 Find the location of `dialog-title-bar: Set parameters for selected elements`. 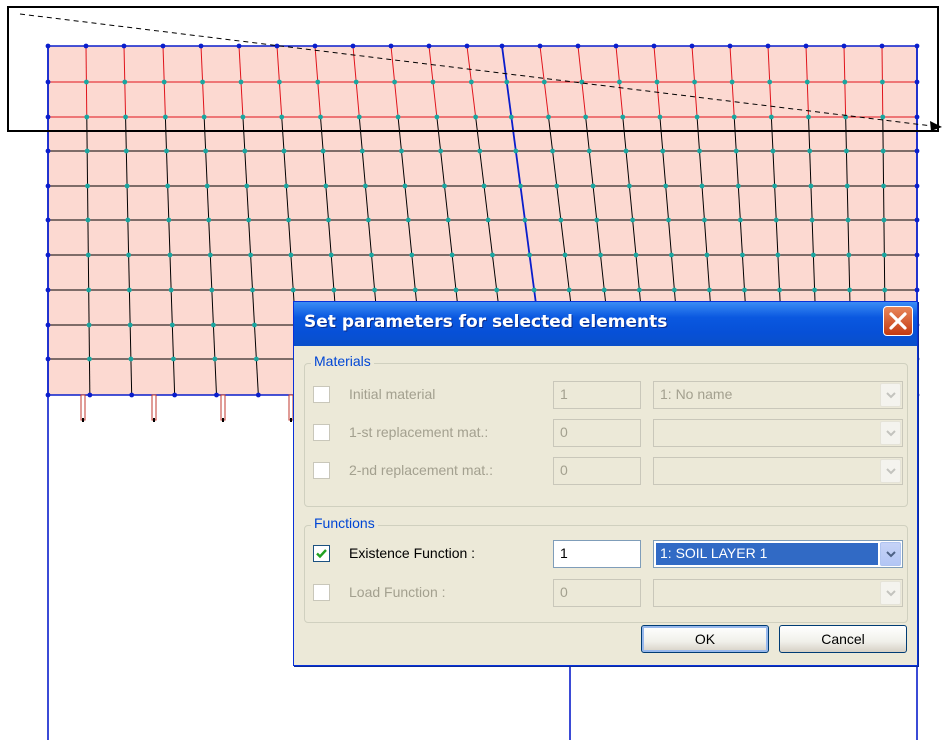

dialog-title-bar: Set parameters for selected elements is located at coordinates (605, 324).